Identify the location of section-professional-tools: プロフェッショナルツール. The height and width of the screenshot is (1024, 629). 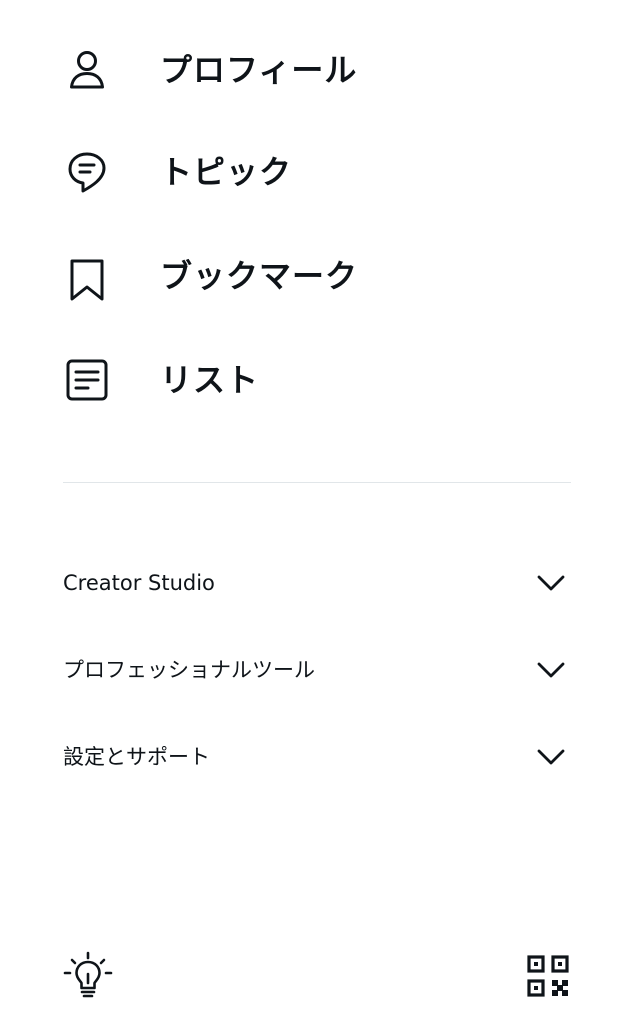
(314, 670).